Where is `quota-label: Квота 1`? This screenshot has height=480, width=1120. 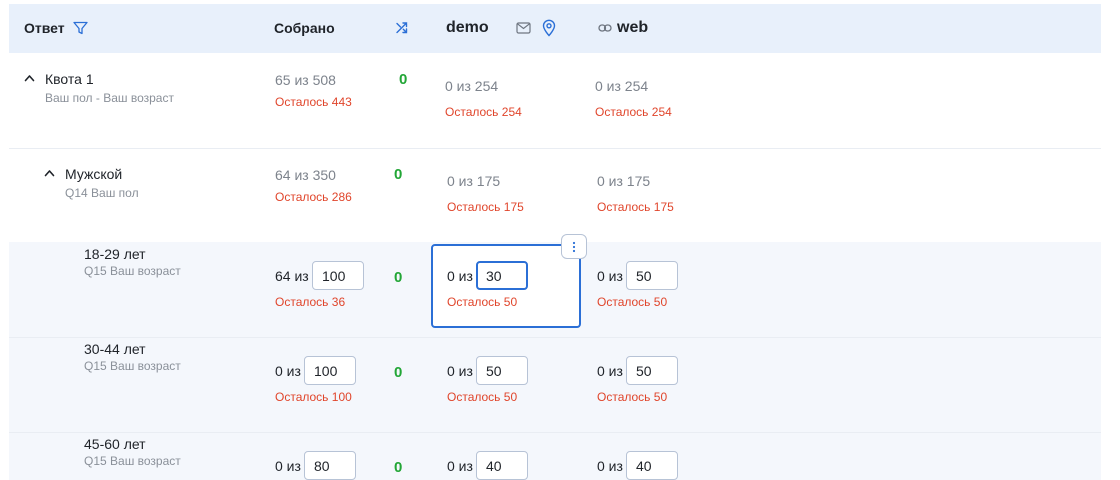 quota-label: Квота 1 is located at coordinates (69, 79).